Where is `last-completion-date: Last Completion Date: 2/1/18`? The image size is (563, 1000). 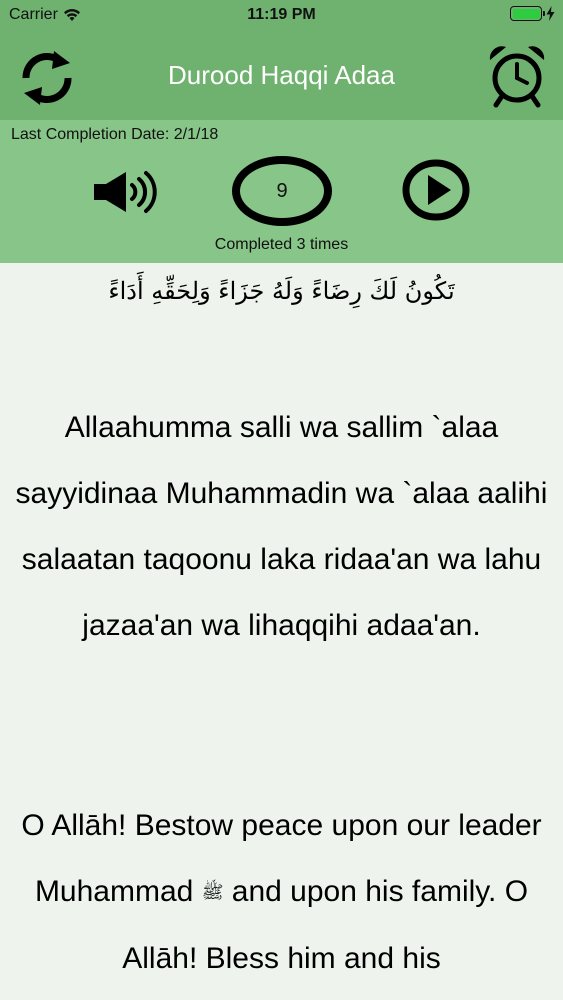
last-completion-date: Last Completion Date: 2/1/18 is located at coordinates (115, 134).